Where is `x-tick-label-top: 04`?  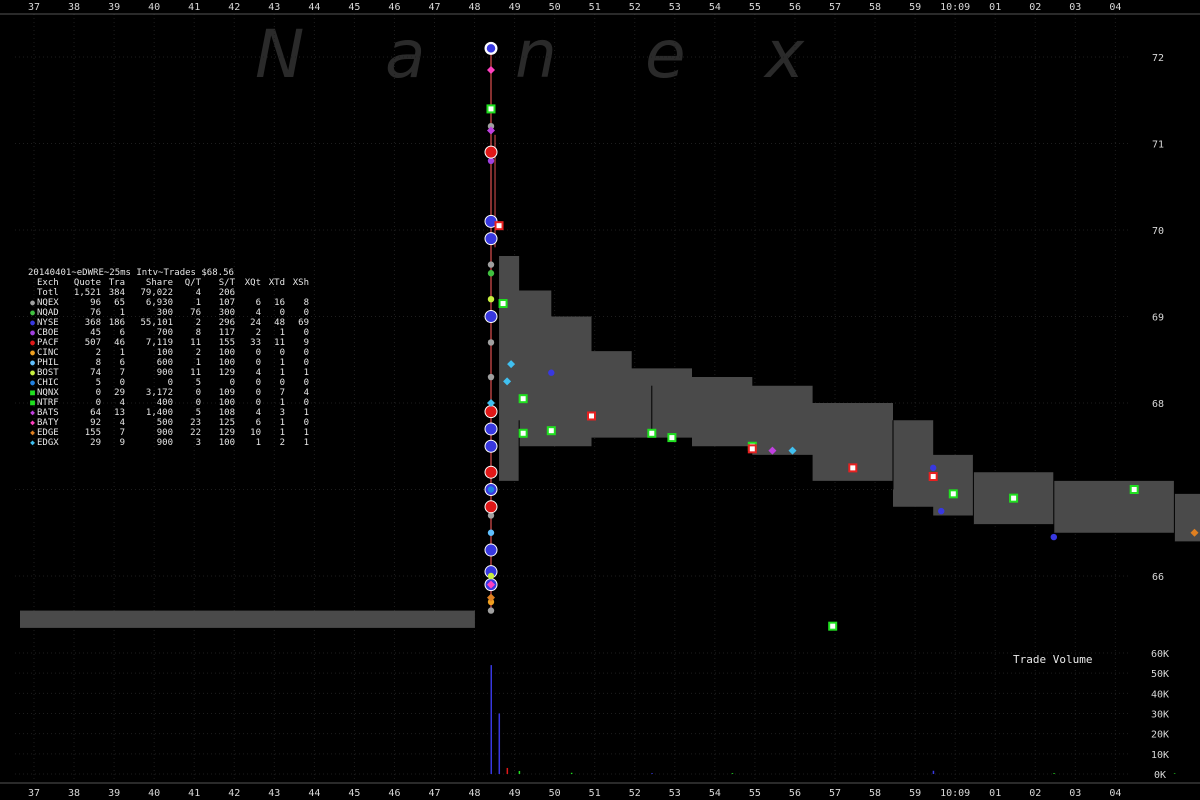
x-tick-label-top: 04 is located at coordinates (1115, 7).